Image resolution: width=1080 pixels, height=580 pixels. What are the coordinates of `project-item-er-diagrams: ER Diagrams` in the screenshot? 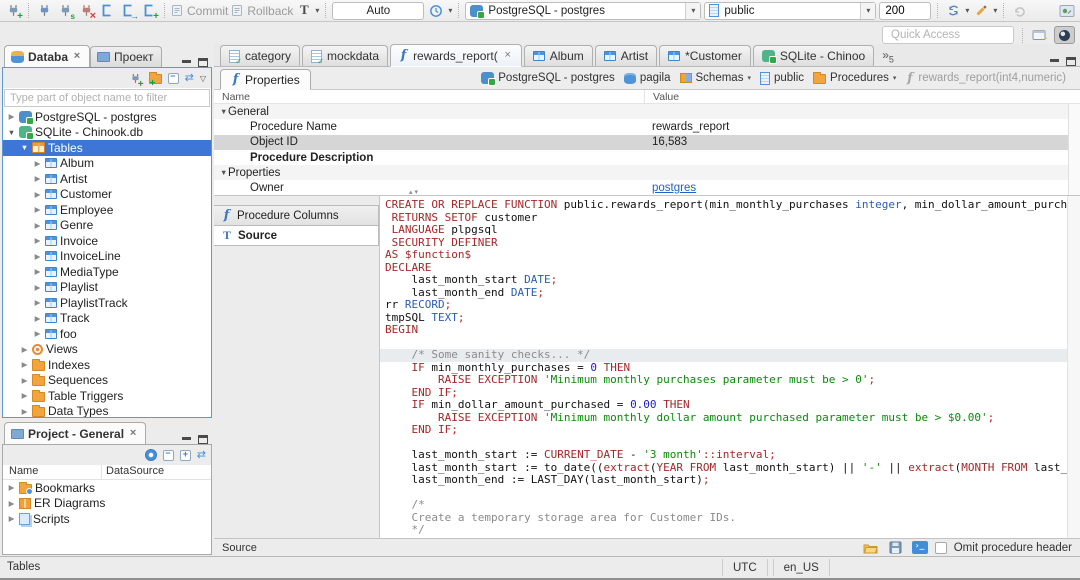 It's located at (107, 504).